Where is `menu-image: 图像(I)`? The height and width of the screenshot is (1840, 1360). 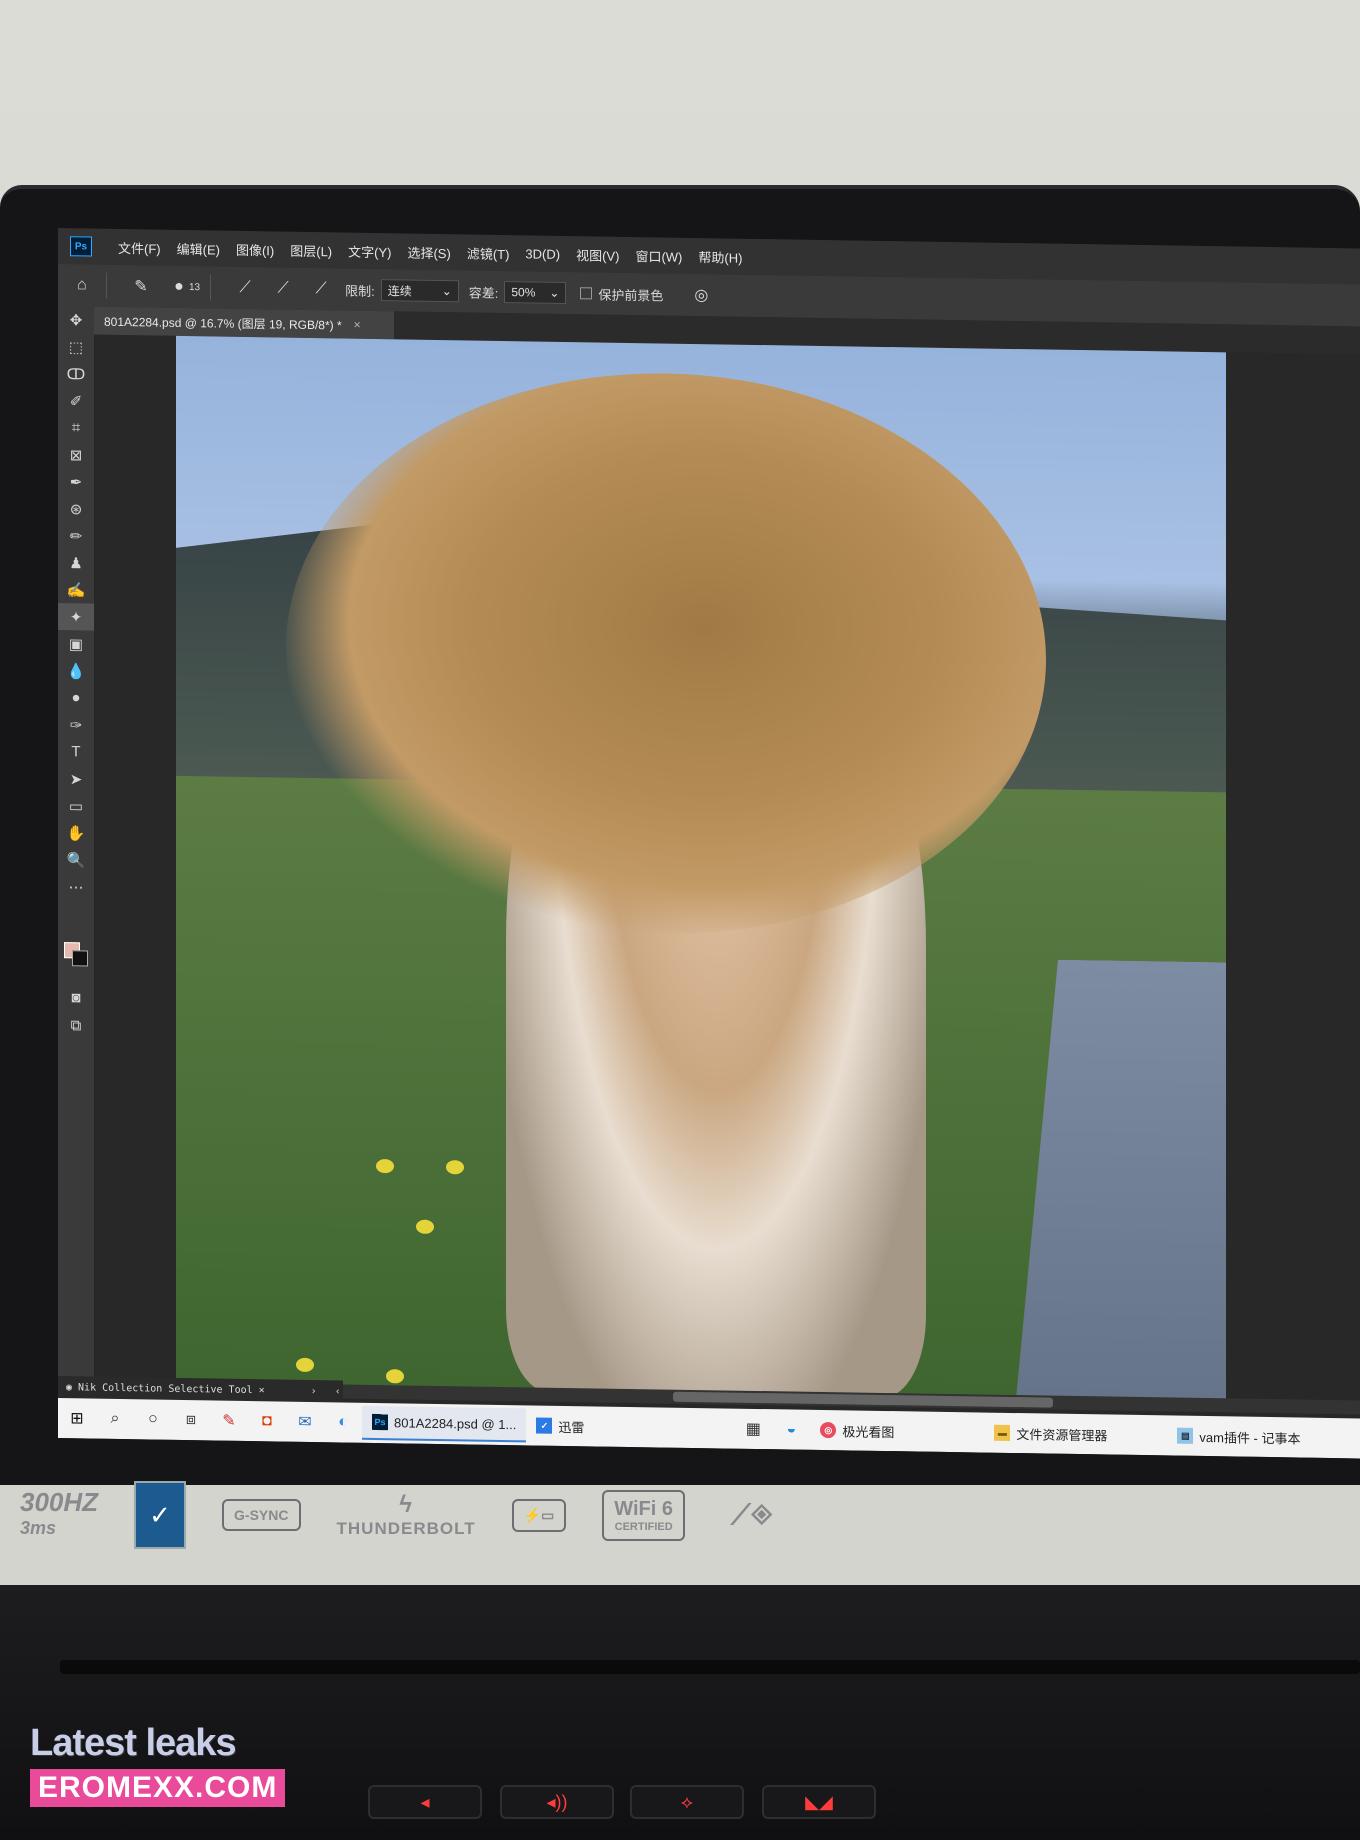 menu-image: 图像(I) is located at coordinates (255, 249).